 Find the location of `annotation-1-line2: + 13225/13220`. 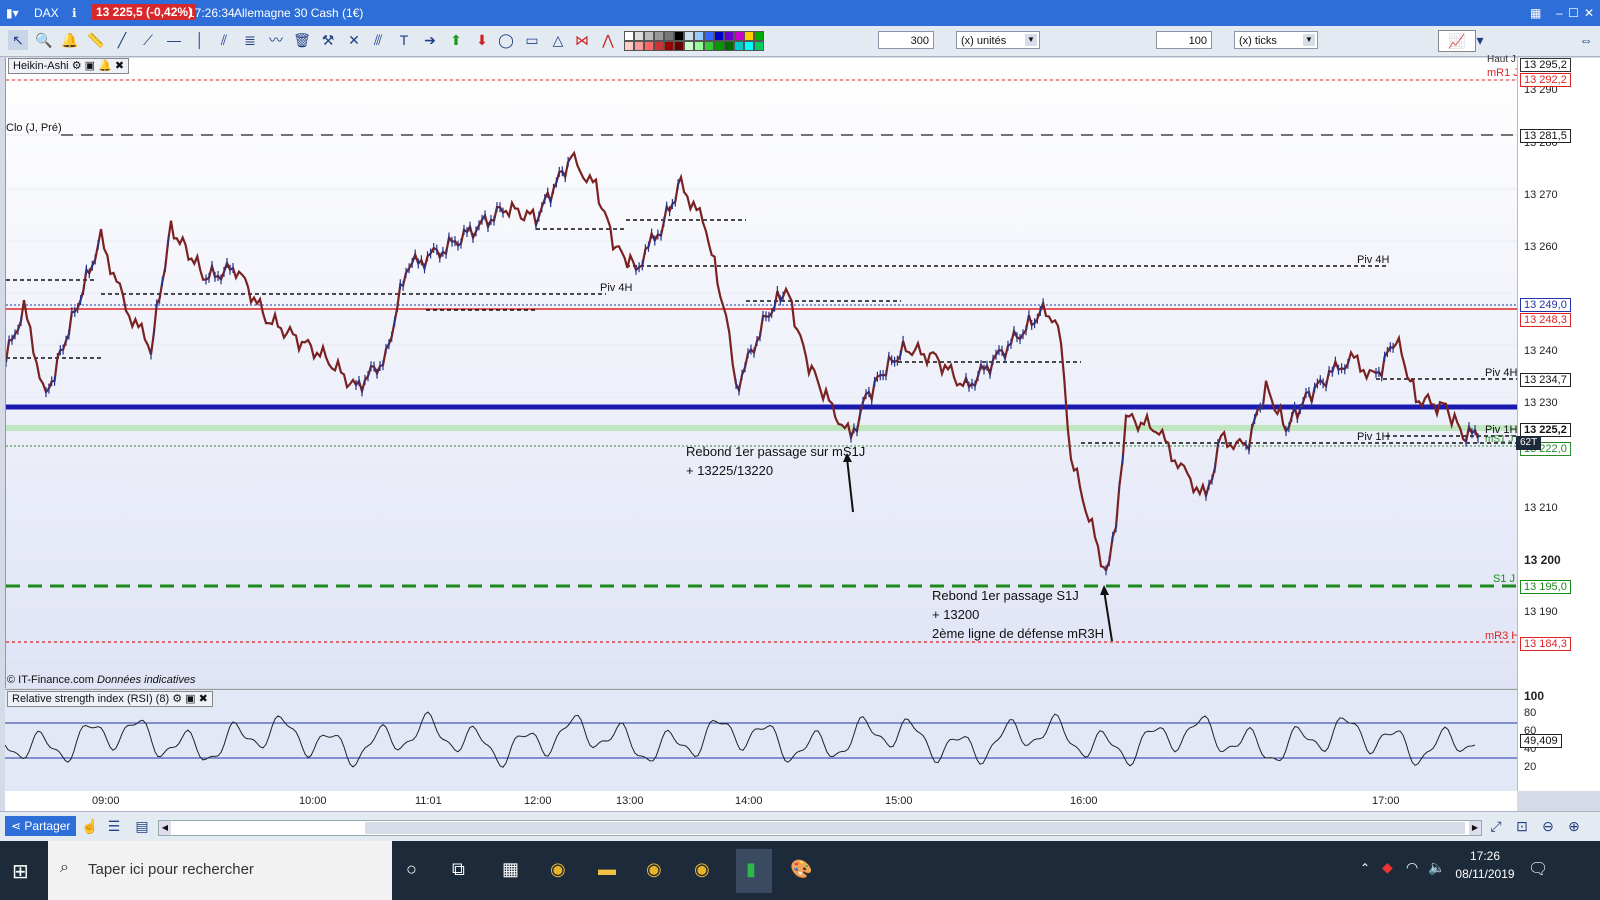

annotation-1-line2: + 13225/13220 is located at coordinates (730, 470).